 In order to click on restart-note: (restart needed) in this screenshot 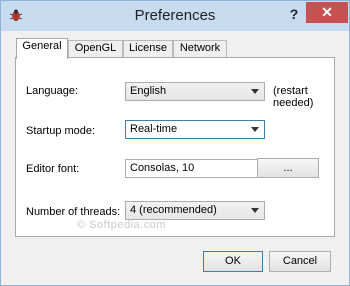, I will do `click(293, 97)`.